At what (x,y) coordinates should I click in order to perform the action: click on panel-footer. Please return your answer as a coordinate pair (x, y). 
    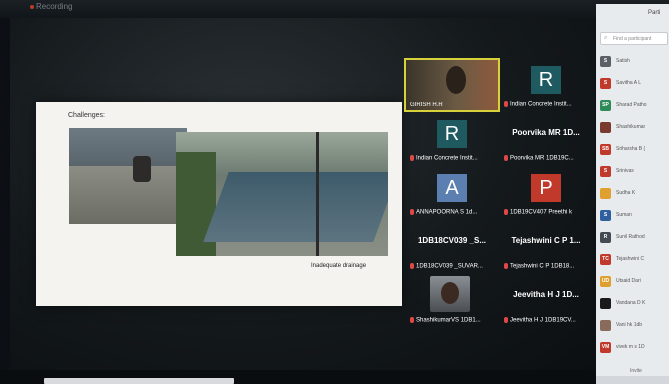
    Looking at the image, I should click on (632, 380).